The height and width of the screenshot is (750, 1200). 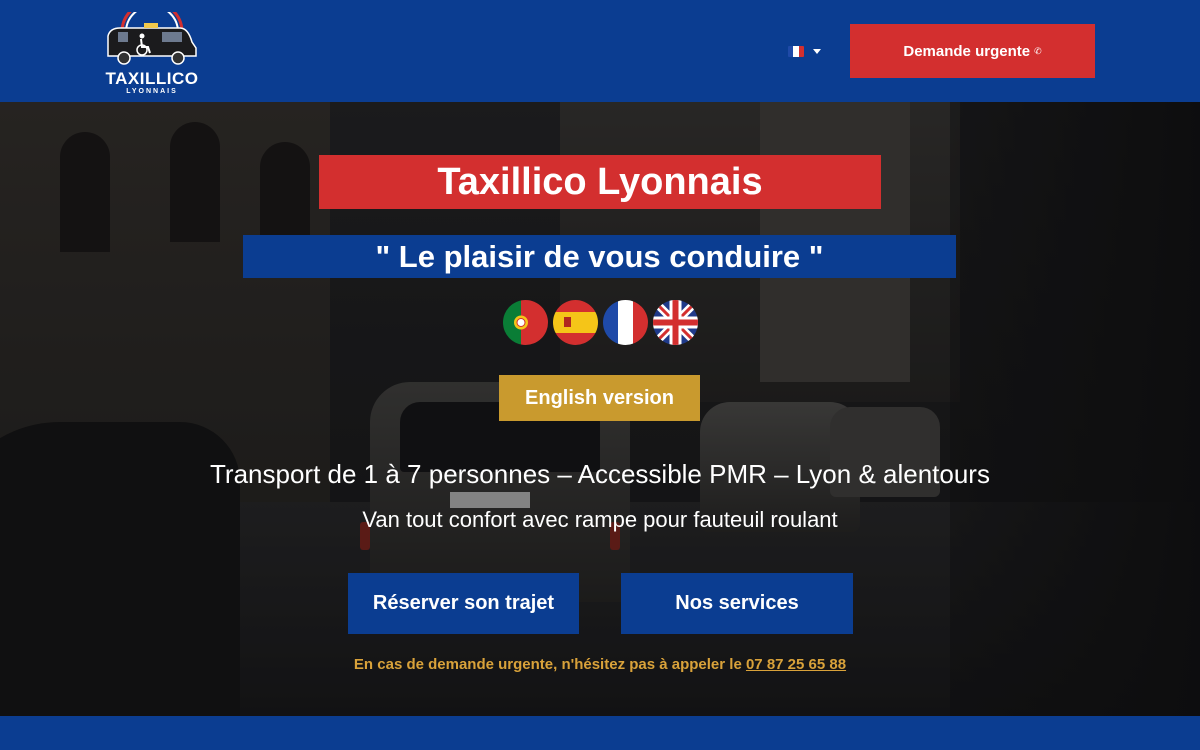 I want to click on wheelchair-van-icon, so click(x=152, y=38).